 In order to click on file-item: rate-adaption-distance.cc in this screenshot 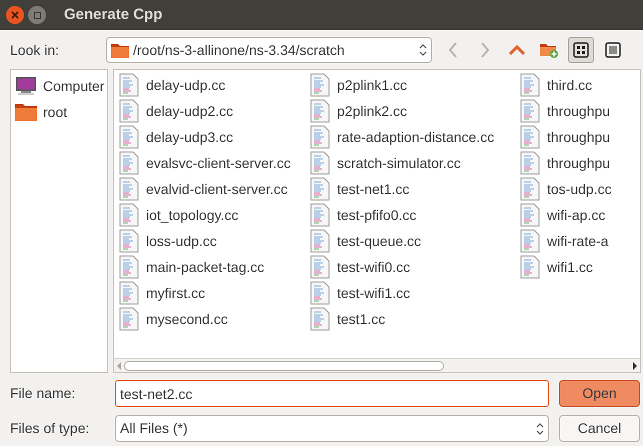, I will do `click(415, 137)`.